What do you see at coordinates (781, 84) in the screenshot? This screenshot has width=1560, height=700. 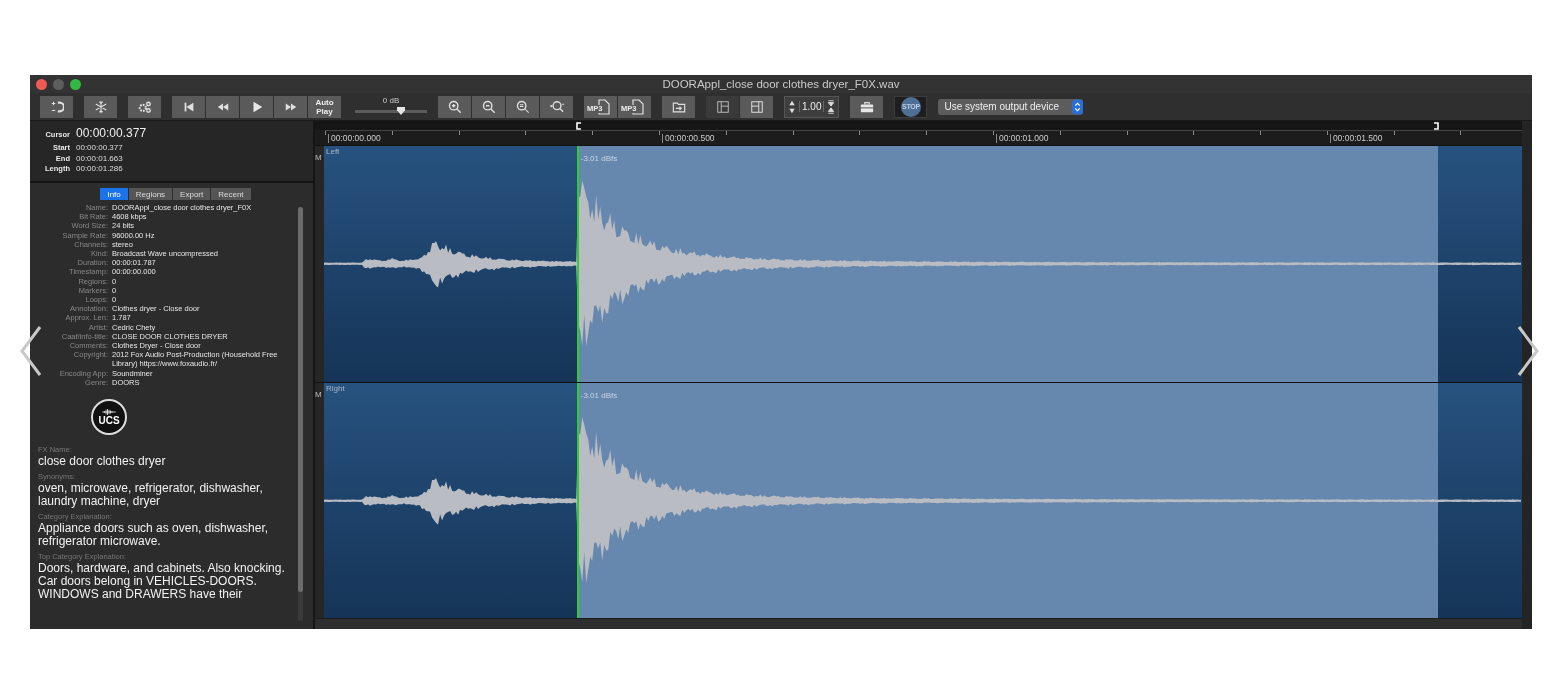 I see `window-title: DOORAppl_close door clothes dryer_F0X.wav` at bounding box center [781, 84].